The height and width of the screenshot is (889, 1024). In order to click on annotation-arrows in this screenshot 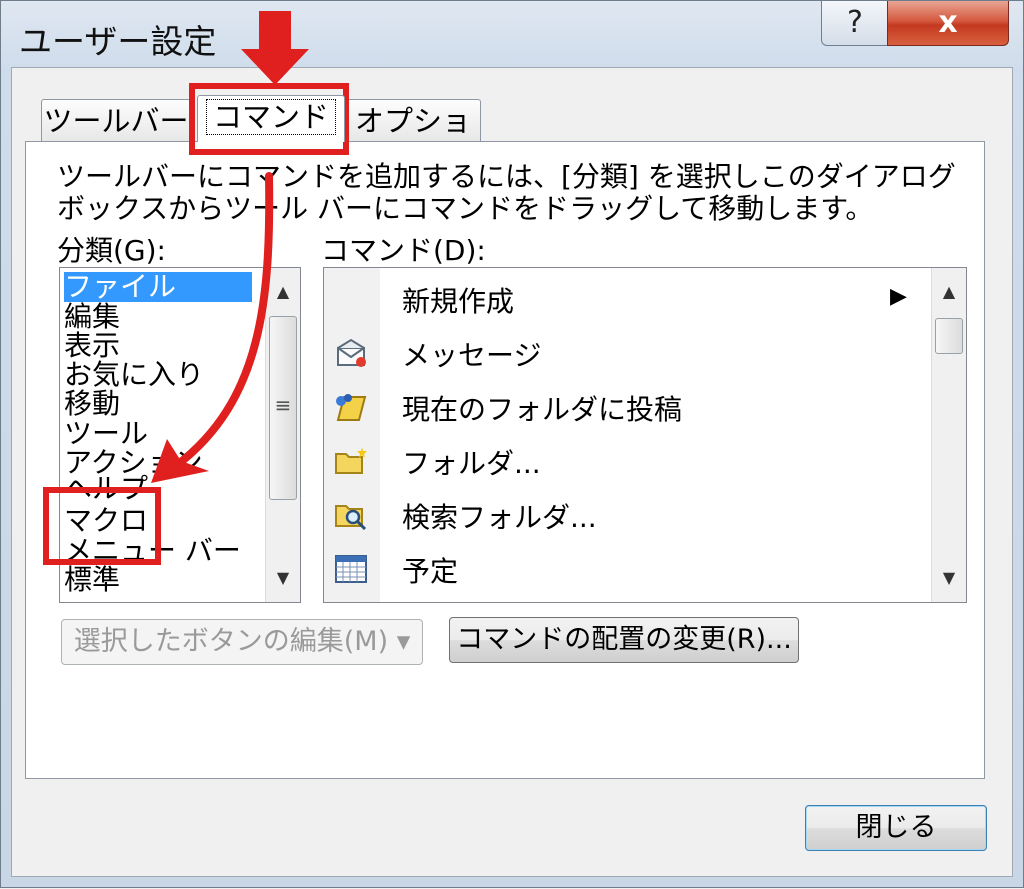, I will do `click(230, 247)`.